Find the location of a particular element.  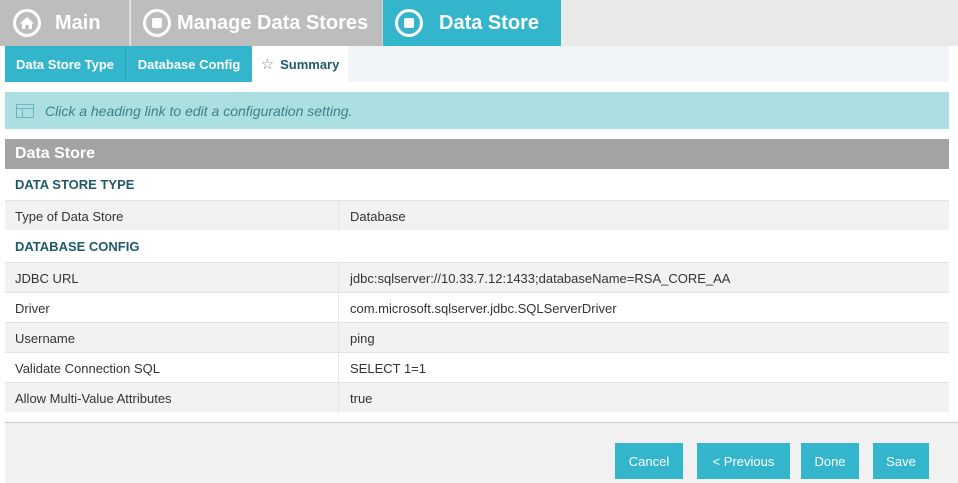

breadcrumb-manage-data-stores: Manage Data Stores is located at coordinates (257, 23).